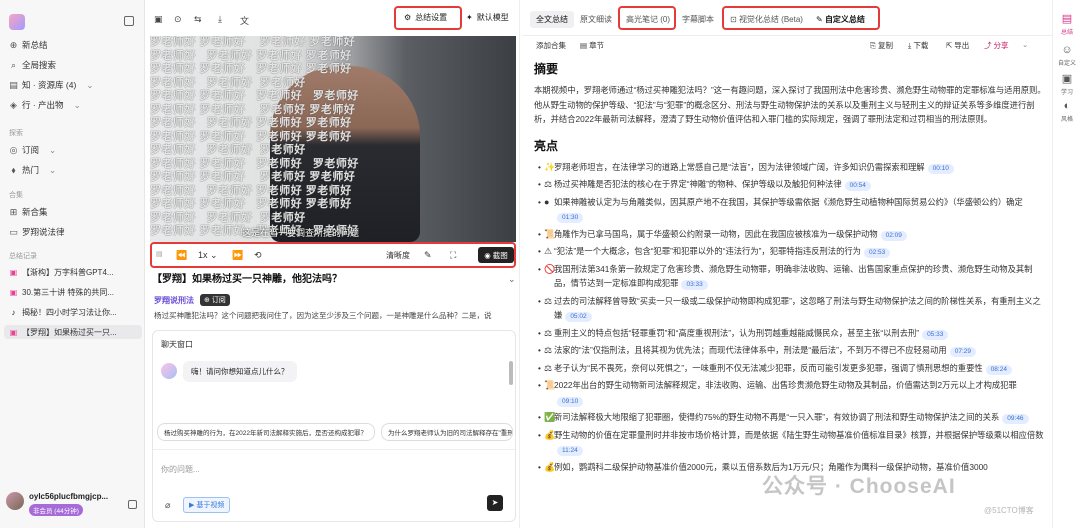  What do you see at coordinates (71, 504) in the screenshot?
I see `user-profile: oylc56plucfbmgjcp... 非会员 (44分钟)` at bounding box center [71, 504].